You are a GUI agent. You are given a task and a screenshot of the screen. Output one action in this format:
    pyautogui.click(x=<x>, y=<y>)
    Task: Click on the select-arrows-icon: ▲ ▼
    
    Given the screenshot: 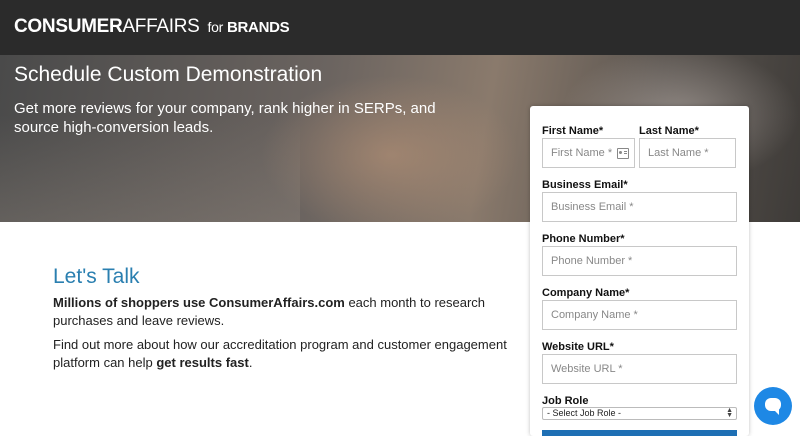 What is the action you would take?
    pyautogui.click(x=729, y=413)
    